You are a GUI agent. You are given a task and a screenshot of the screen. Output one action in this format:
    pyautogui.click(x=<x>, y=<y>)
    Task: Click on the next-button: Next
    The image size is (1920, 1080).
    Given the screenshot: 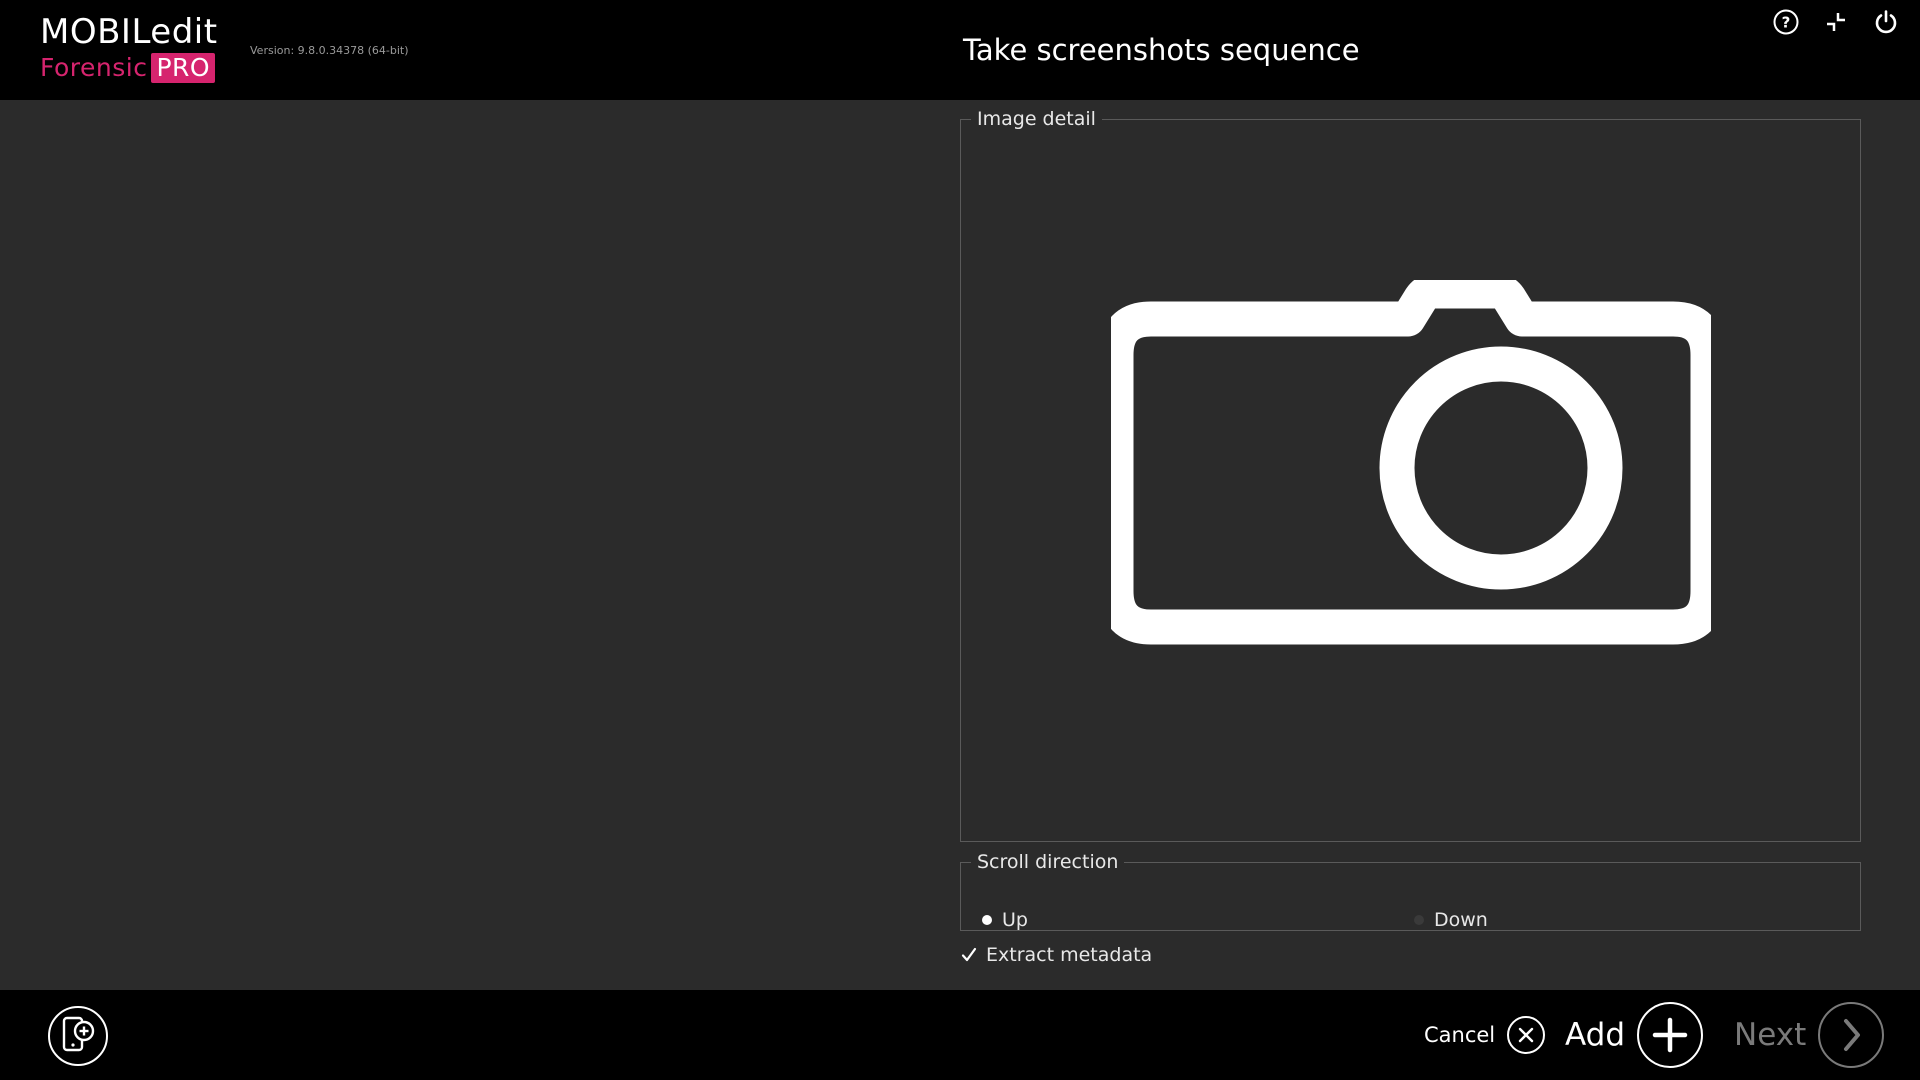 What is the action you would take?
    pyautogui.click(x=1809, y=1035)
    